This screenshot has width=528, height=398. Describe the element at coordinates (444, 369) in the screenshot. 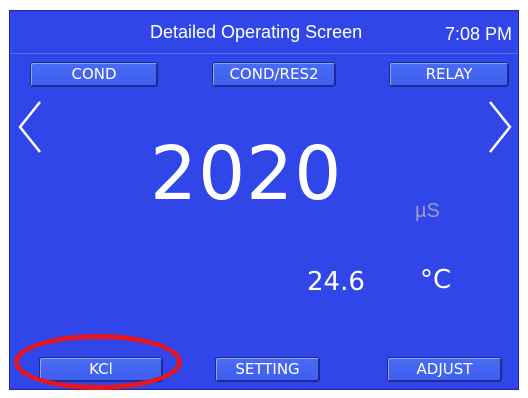

I see `adjust-button: ADJUST` at that location.